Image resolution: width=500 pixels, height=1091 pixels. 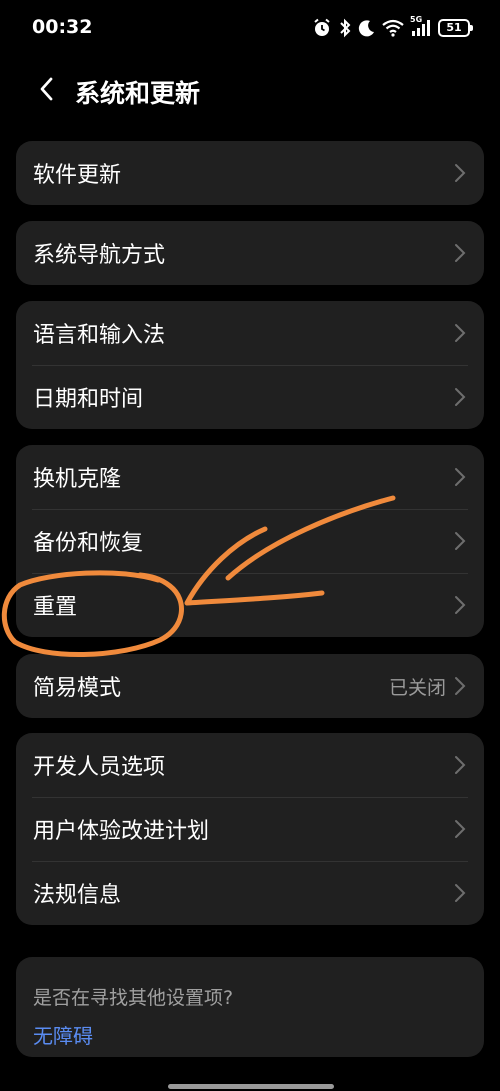 I want to click on row-value: 已关闭, so click(x=417, y=687).